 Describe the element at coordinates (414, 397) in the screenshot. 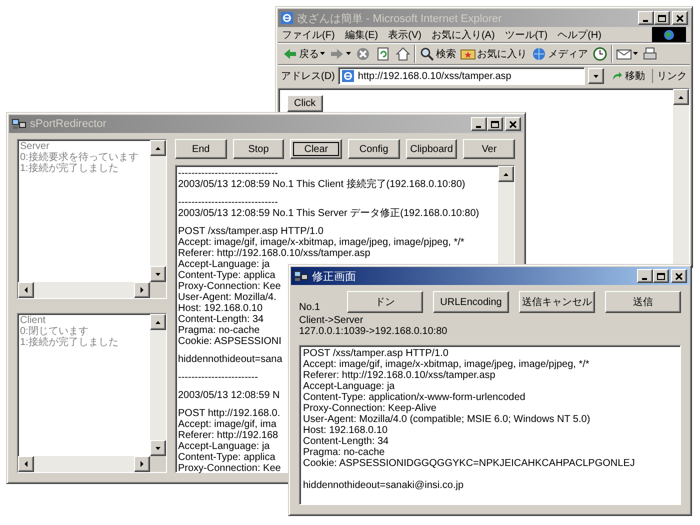

I see `request-line: Content-Type: application/x-www-form-urlencoded` at that location.